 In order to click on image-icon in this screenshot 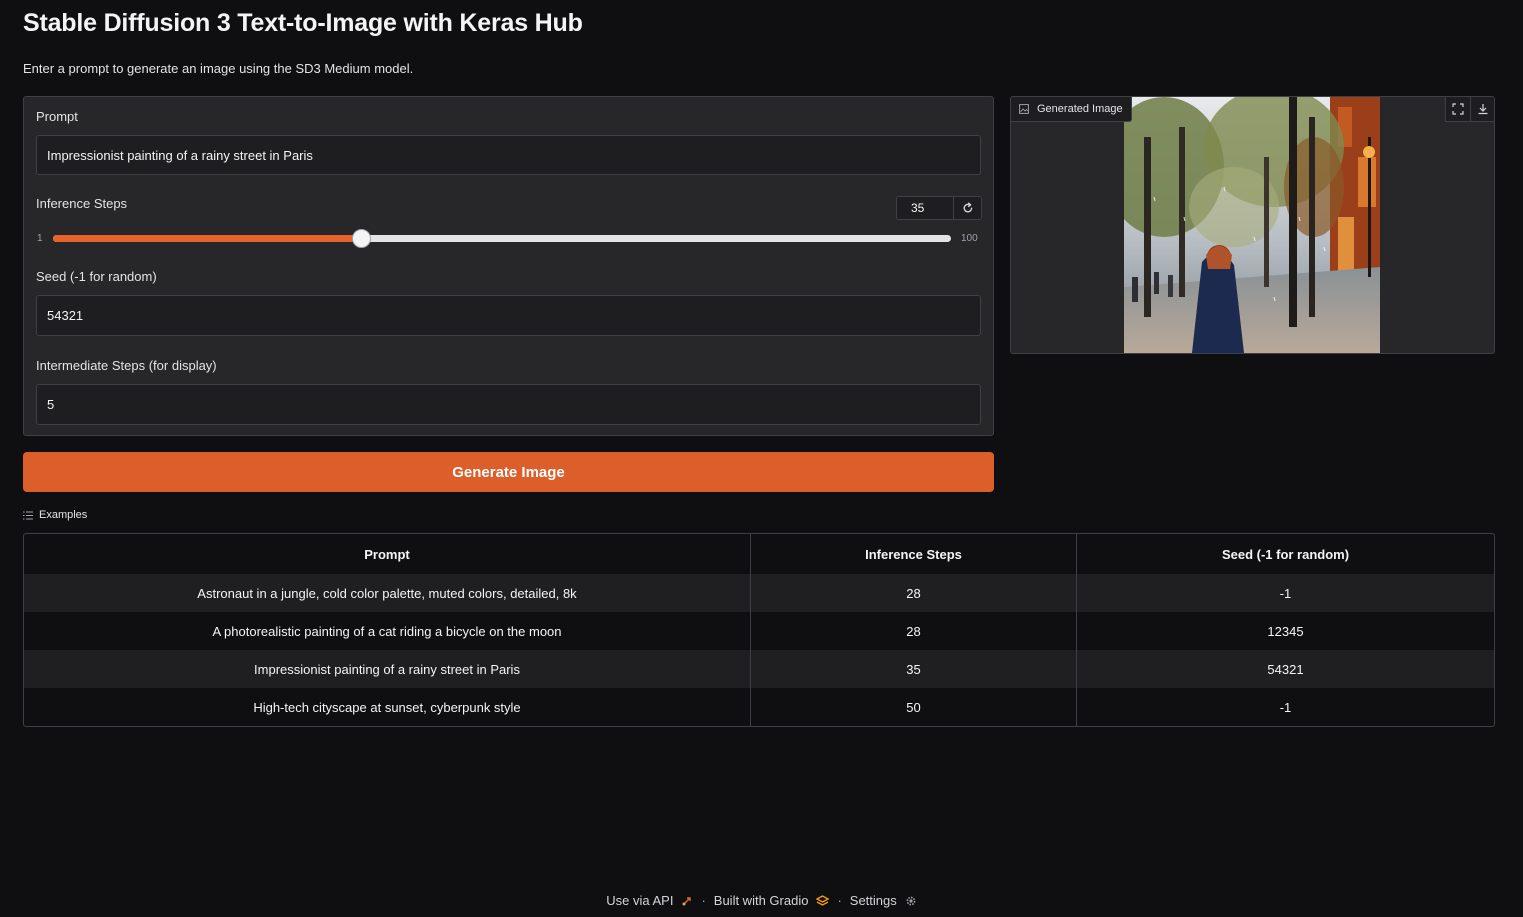, I will do `click(1024, 109)`.